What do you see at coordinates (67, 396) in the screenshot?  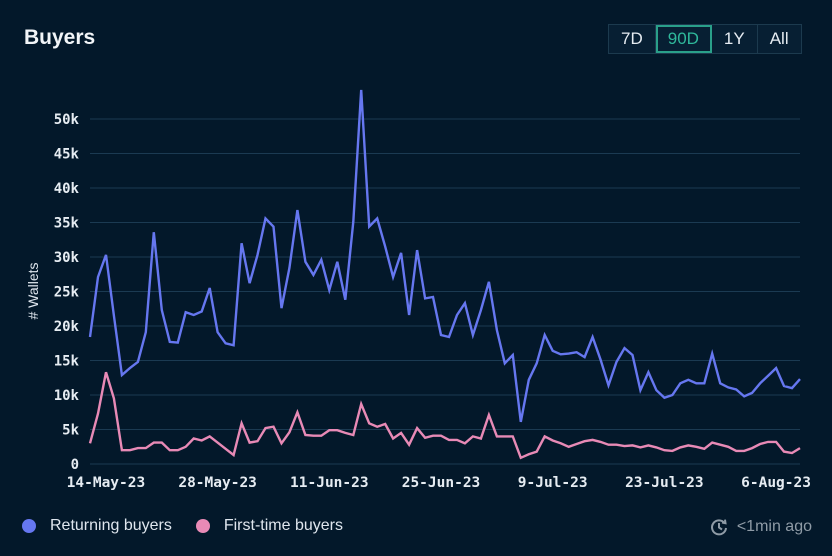 I see `y-tick-label: 10k` at bounding box center [67, 396].